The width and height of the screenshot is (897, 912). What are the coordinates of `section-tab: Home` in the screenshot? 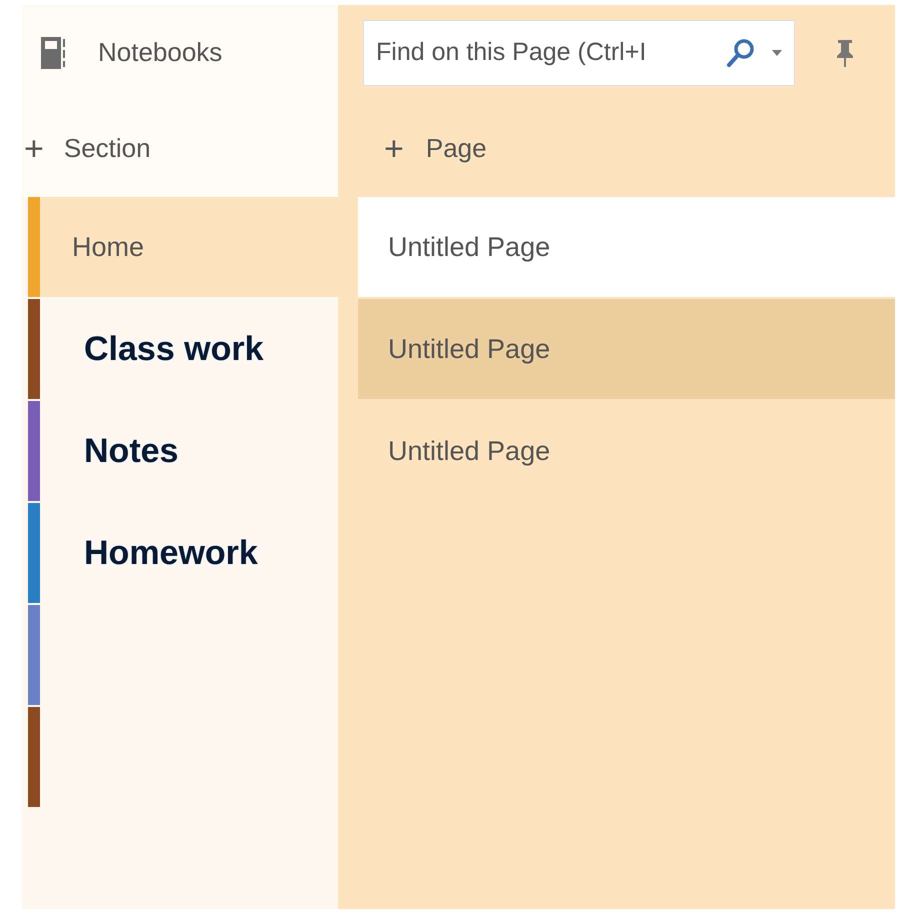 It's located at (183, 247).